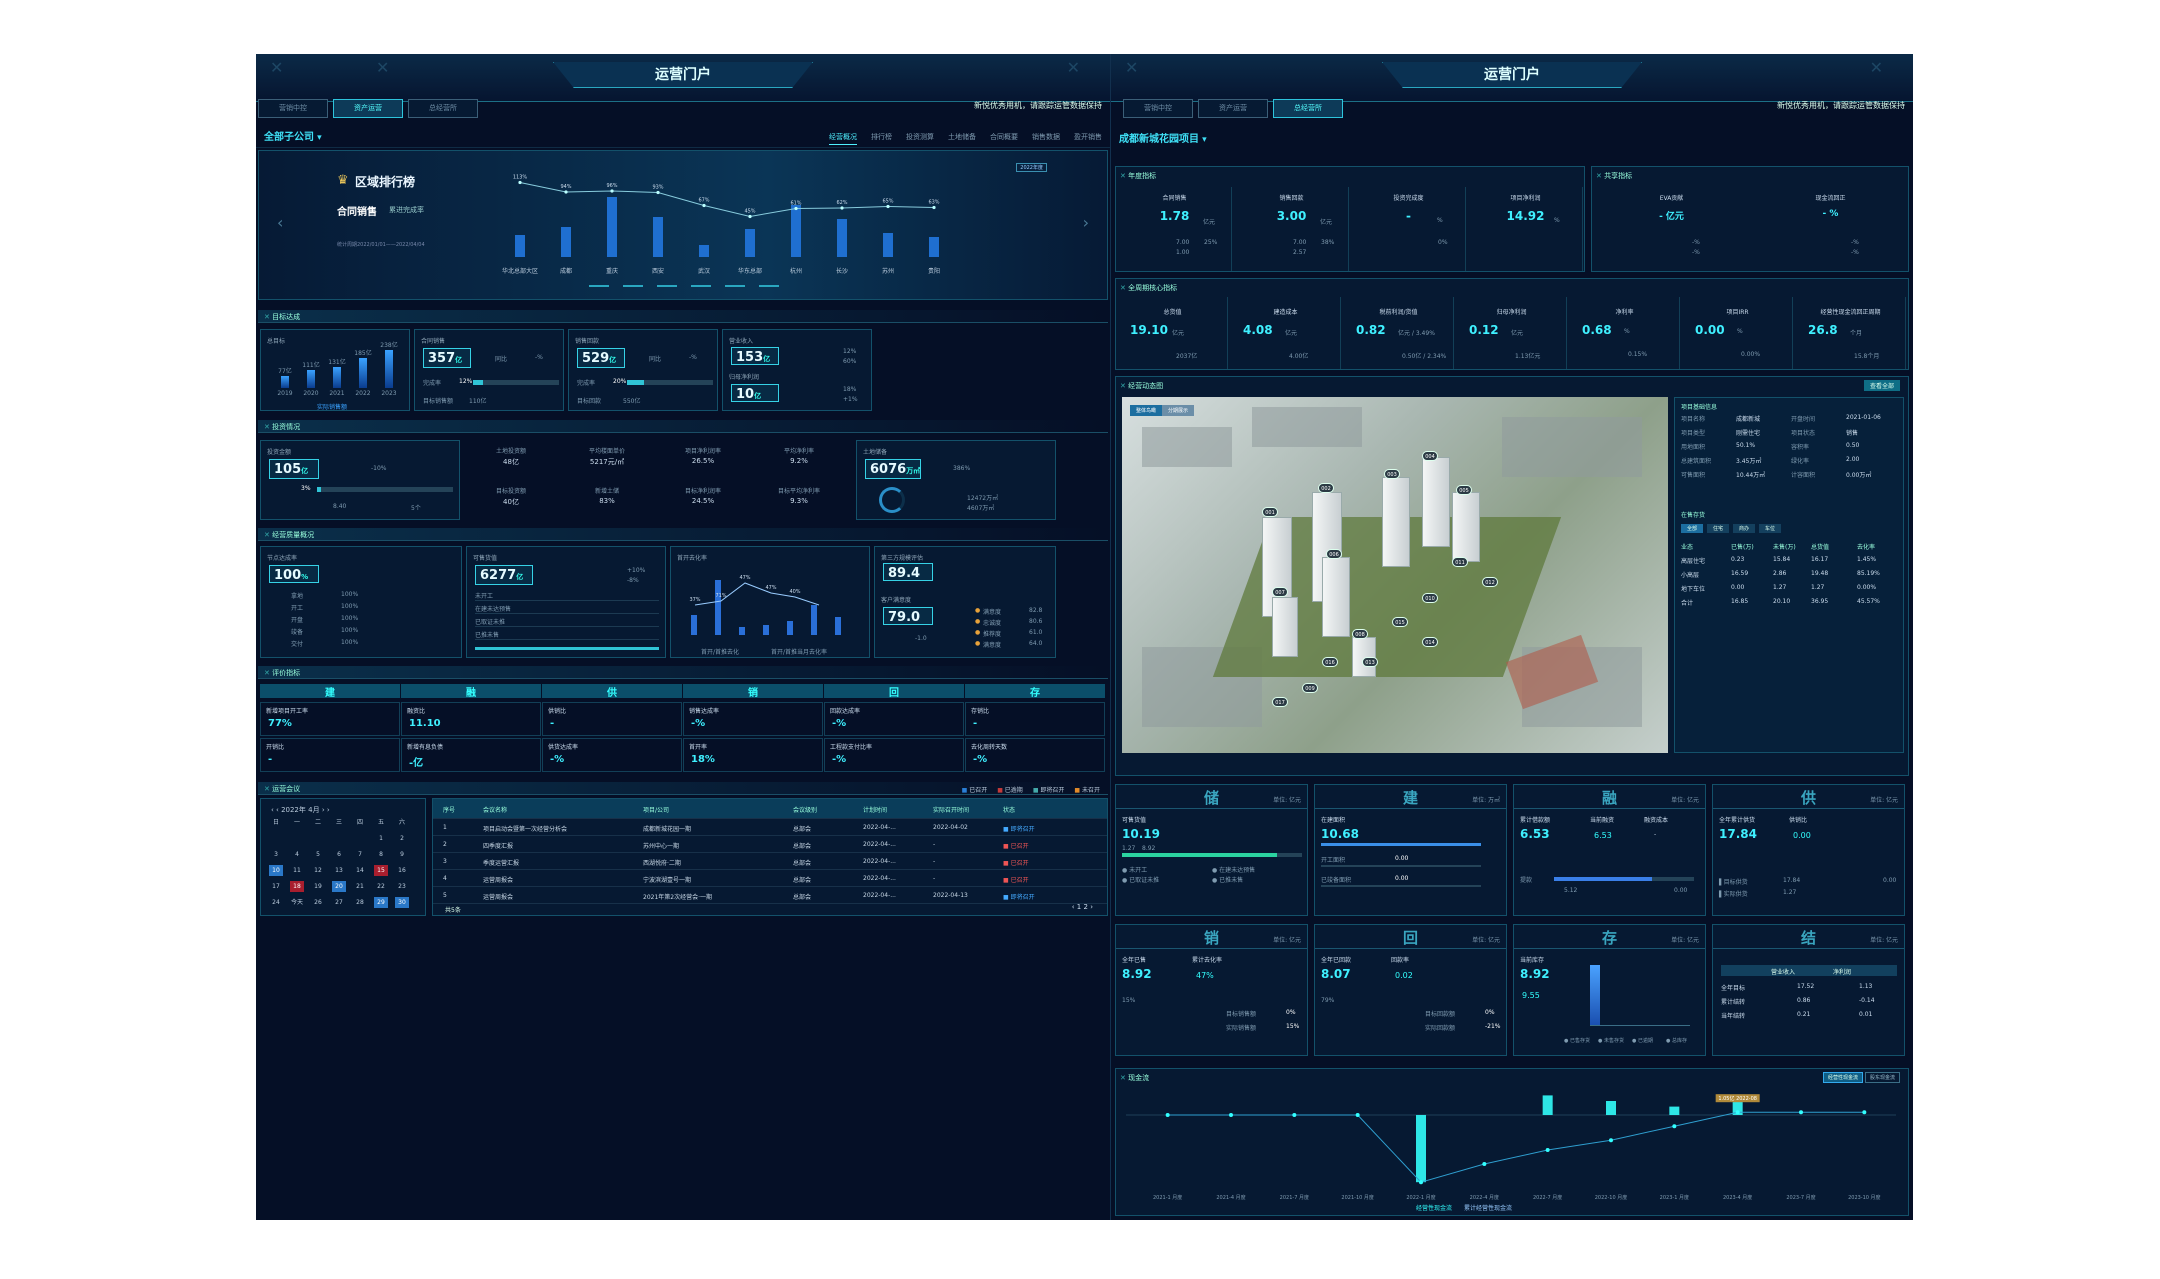  Describe the element at coordinates (276, 902) in the screenshot. I see `calendar-day: 24` at that location.